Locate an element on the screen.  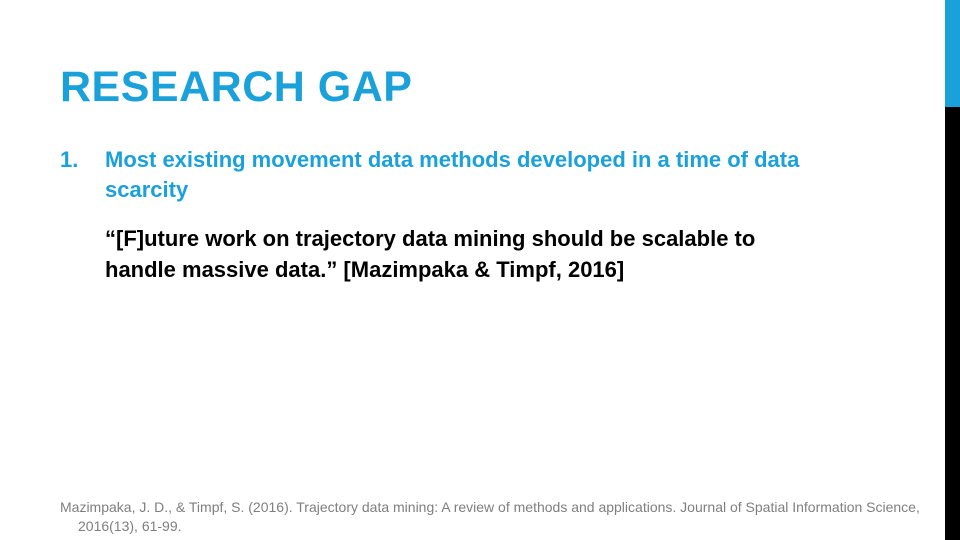
slide-title: RESEARCH GAP is located at coordinates (236, 87).